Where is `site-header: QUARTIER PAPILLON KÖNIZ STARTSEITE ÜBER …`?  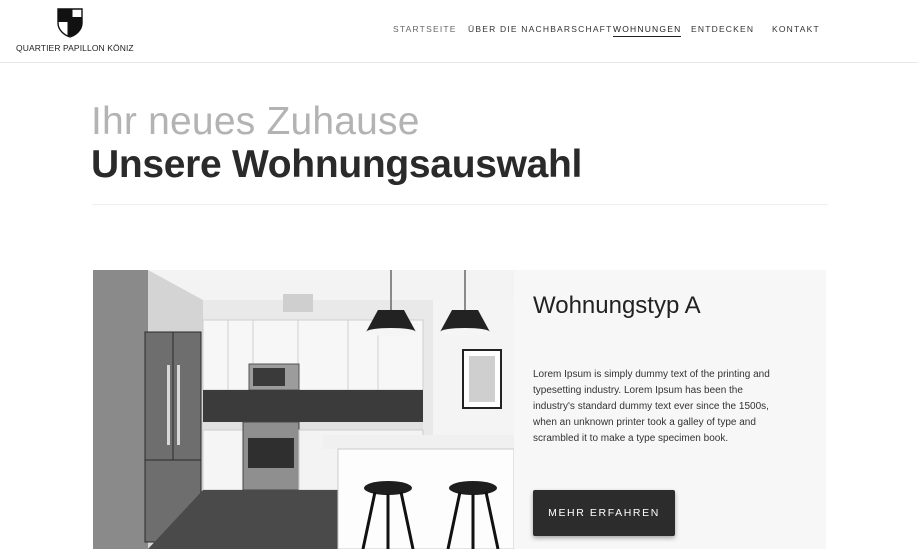 site-header: QUARTIER PAPILLON KÖNIZ STARTSEITE ÜBER … is located at coordinates (459, 31).